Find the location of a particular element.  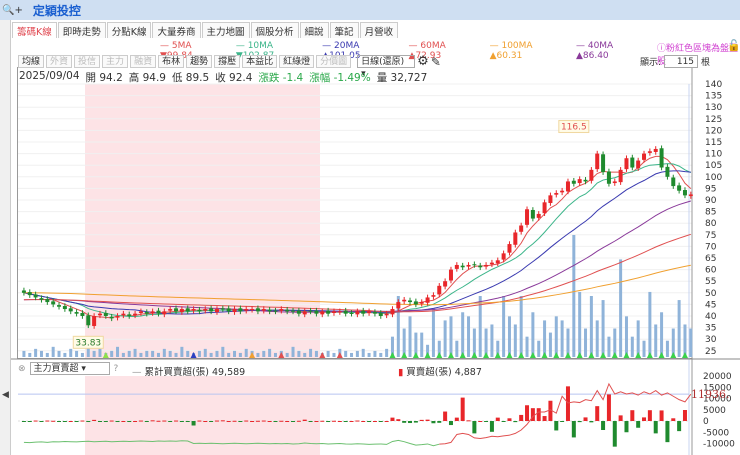

btn-trend: 趨勢 is located at coordinates (199, 61).